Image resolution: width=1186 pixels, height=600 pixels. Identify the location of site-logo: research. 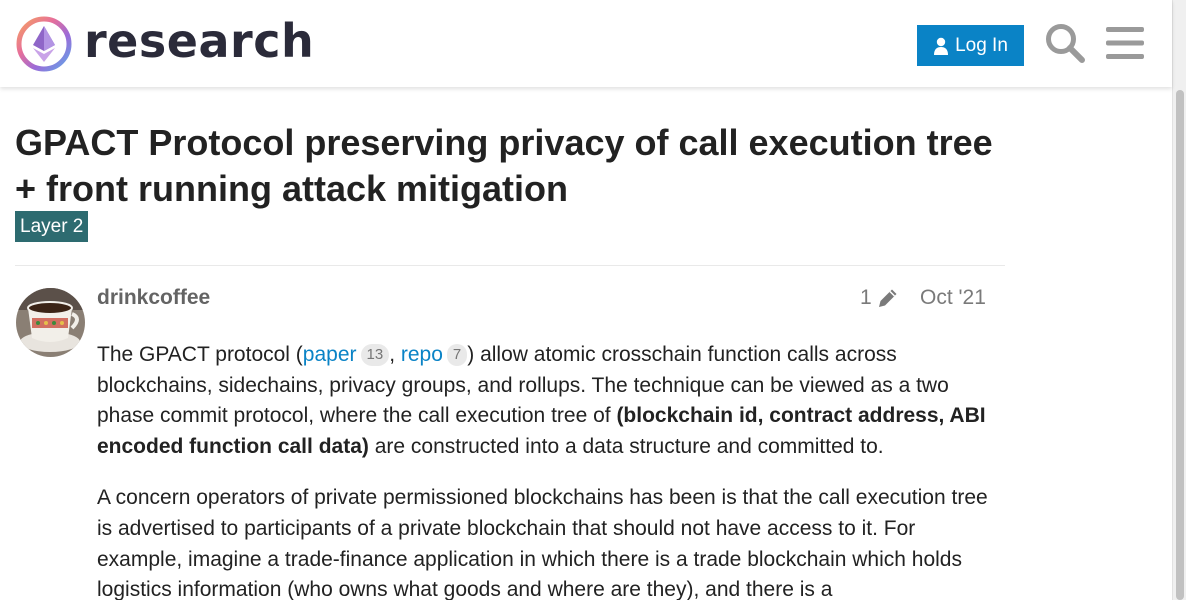
(165, 44).